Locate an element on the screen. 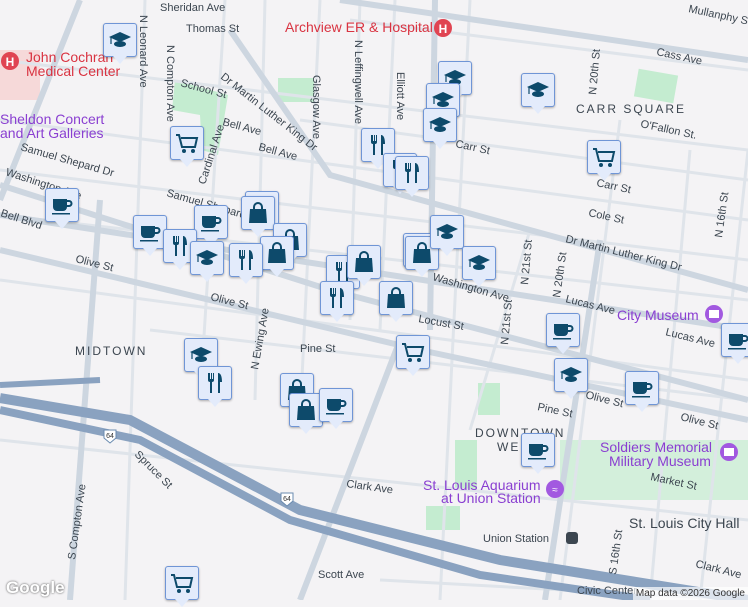 This screenshot has height=607, width=748. svg-text: Archview ER & Hospital is located at coordinates (359, 27).